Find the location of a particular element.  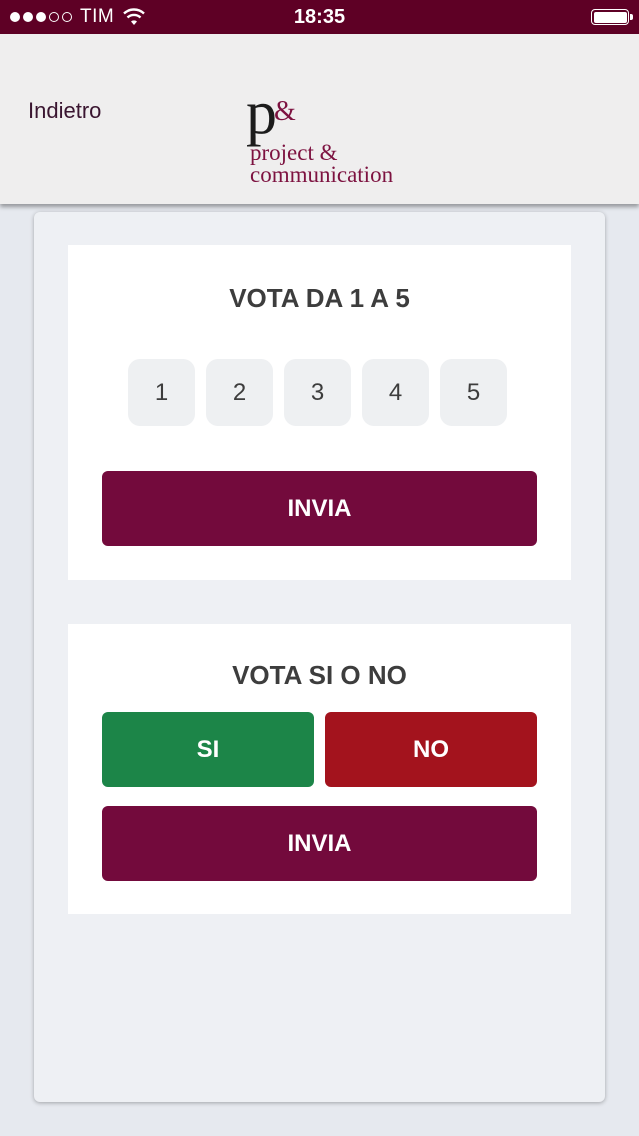

rating-options: 1 2 3 4 5 is located at coordinates (317, 392).